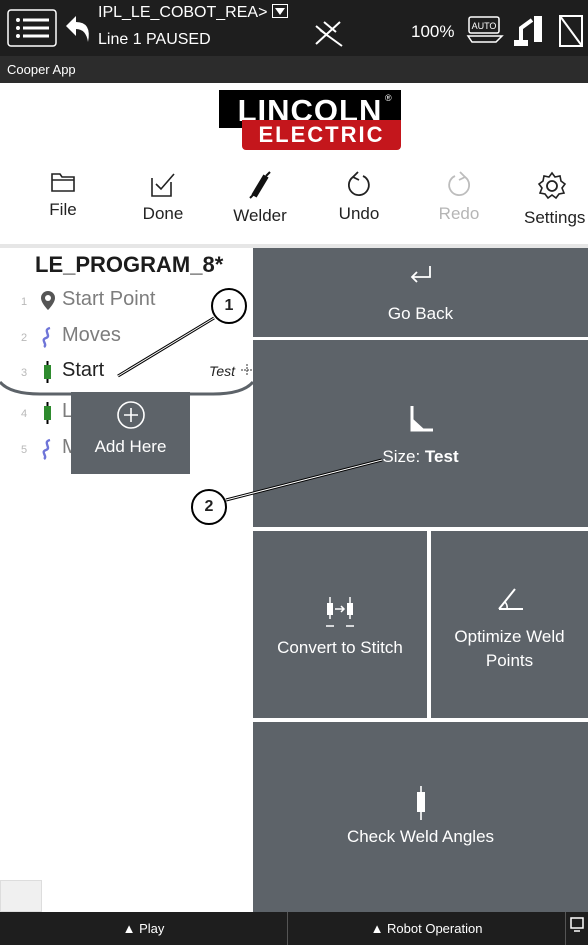  I want to click on welding-torch-icon, so click(260, 185).